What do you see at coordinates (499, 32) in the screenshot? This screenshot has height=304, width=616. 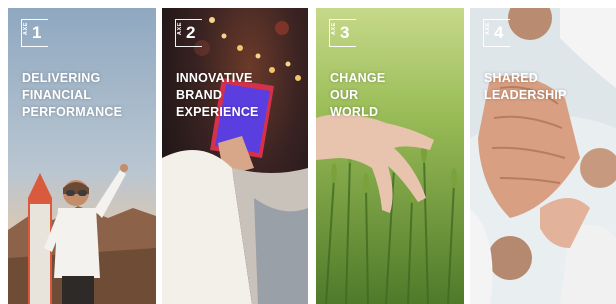 I see `axe-number: 4` at bounding box center [499, 32].